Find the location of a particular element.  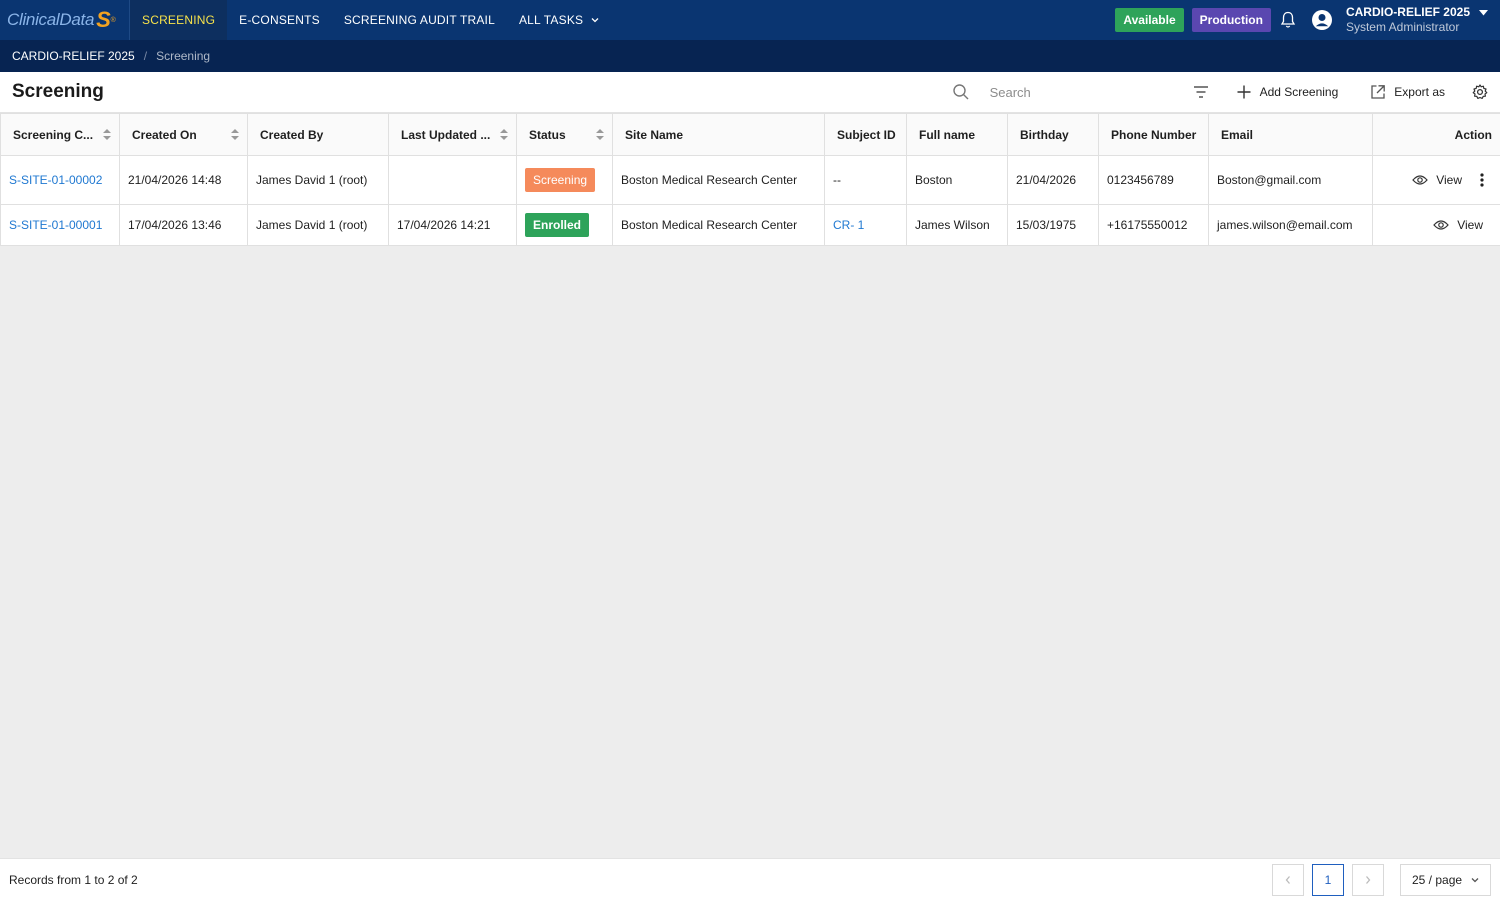

plus-icon is located at coordinates (1244, 92).